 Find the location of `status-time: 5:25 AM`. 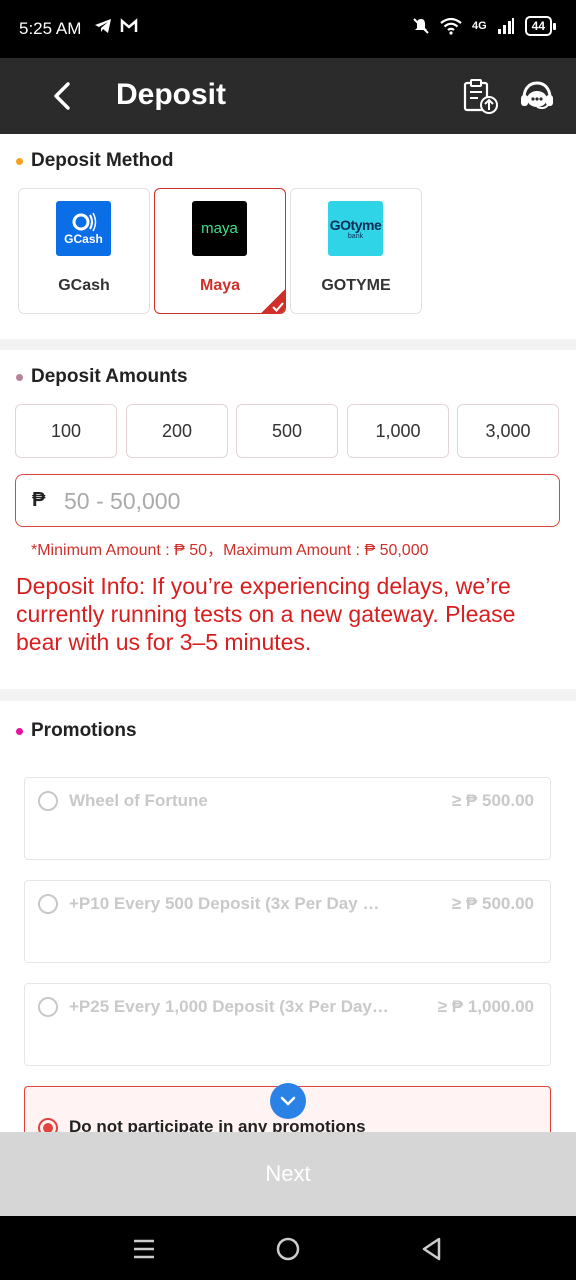

status-time: 5:25 AM is located at coordinates (50, 28).